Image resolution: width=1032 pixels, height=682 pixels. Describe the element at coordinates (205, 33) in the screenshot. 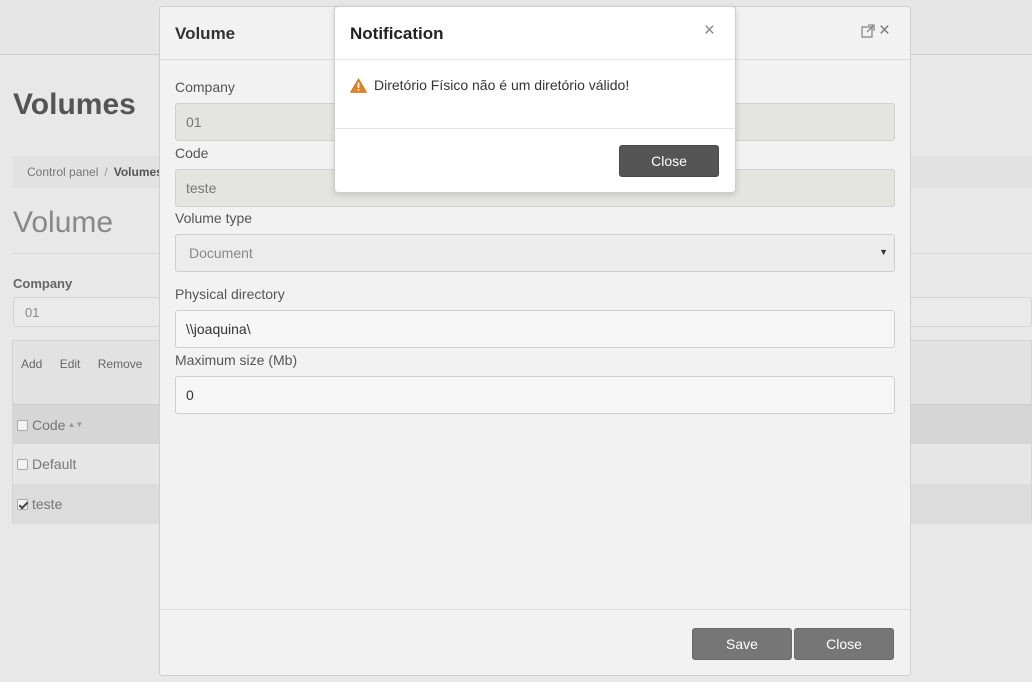

I see `modal-title: Volume` at that location.